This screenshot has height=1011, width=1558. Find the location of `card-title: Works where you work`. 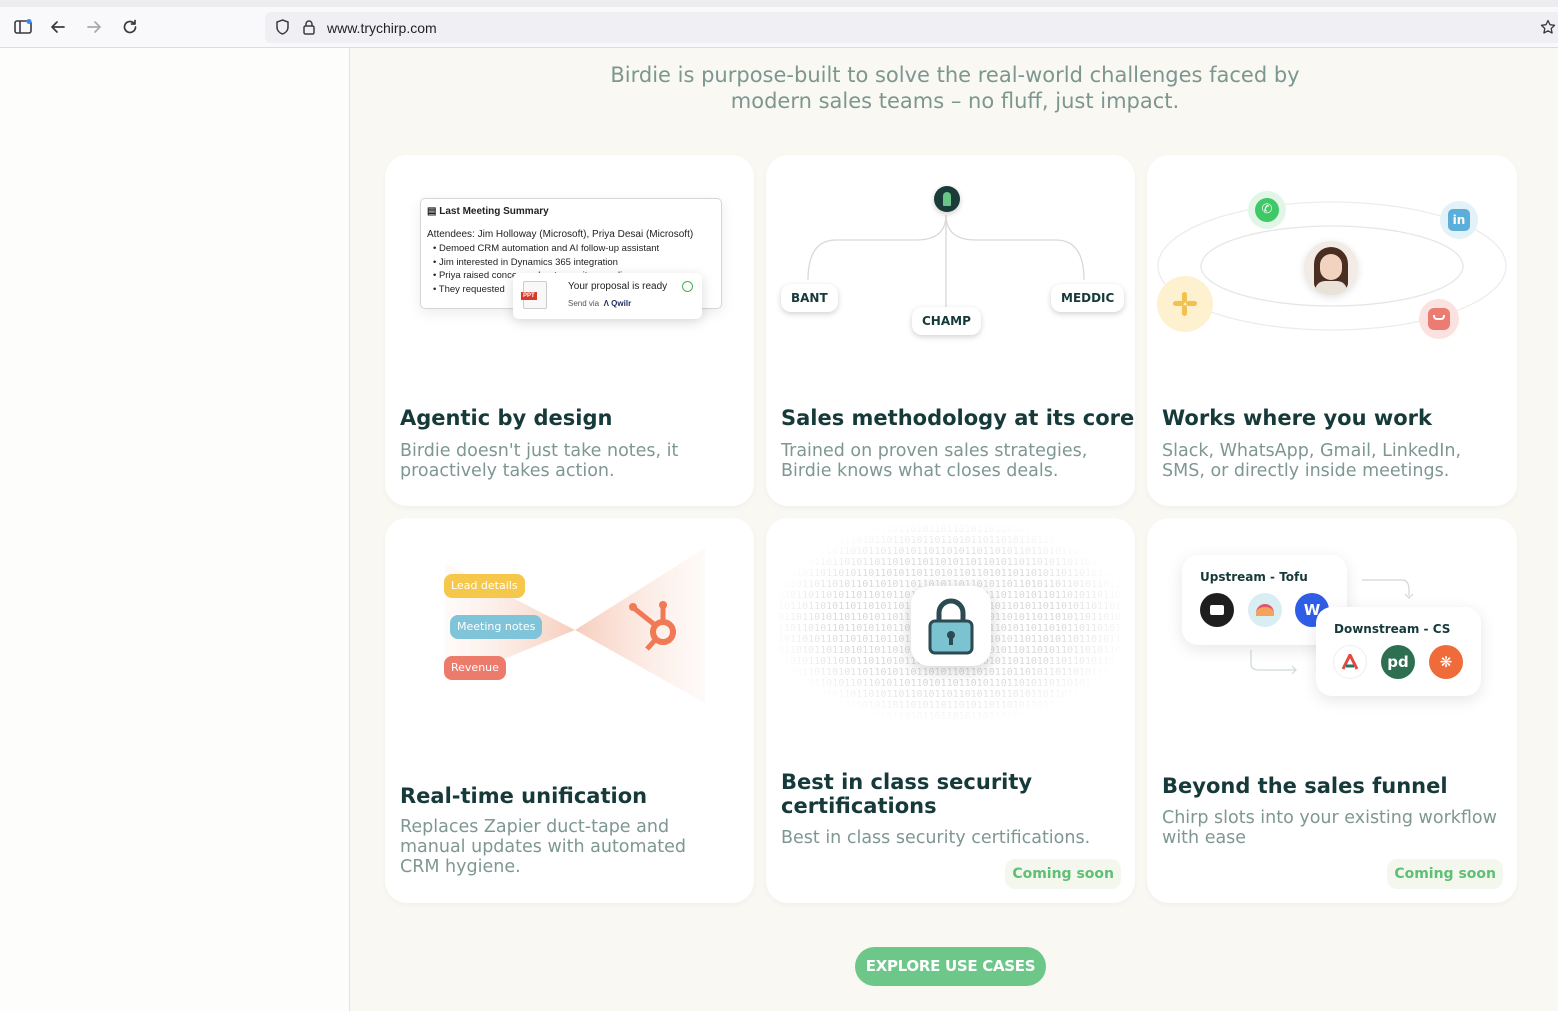

card-title: Works where you work is located at coordinates (1297, 418).